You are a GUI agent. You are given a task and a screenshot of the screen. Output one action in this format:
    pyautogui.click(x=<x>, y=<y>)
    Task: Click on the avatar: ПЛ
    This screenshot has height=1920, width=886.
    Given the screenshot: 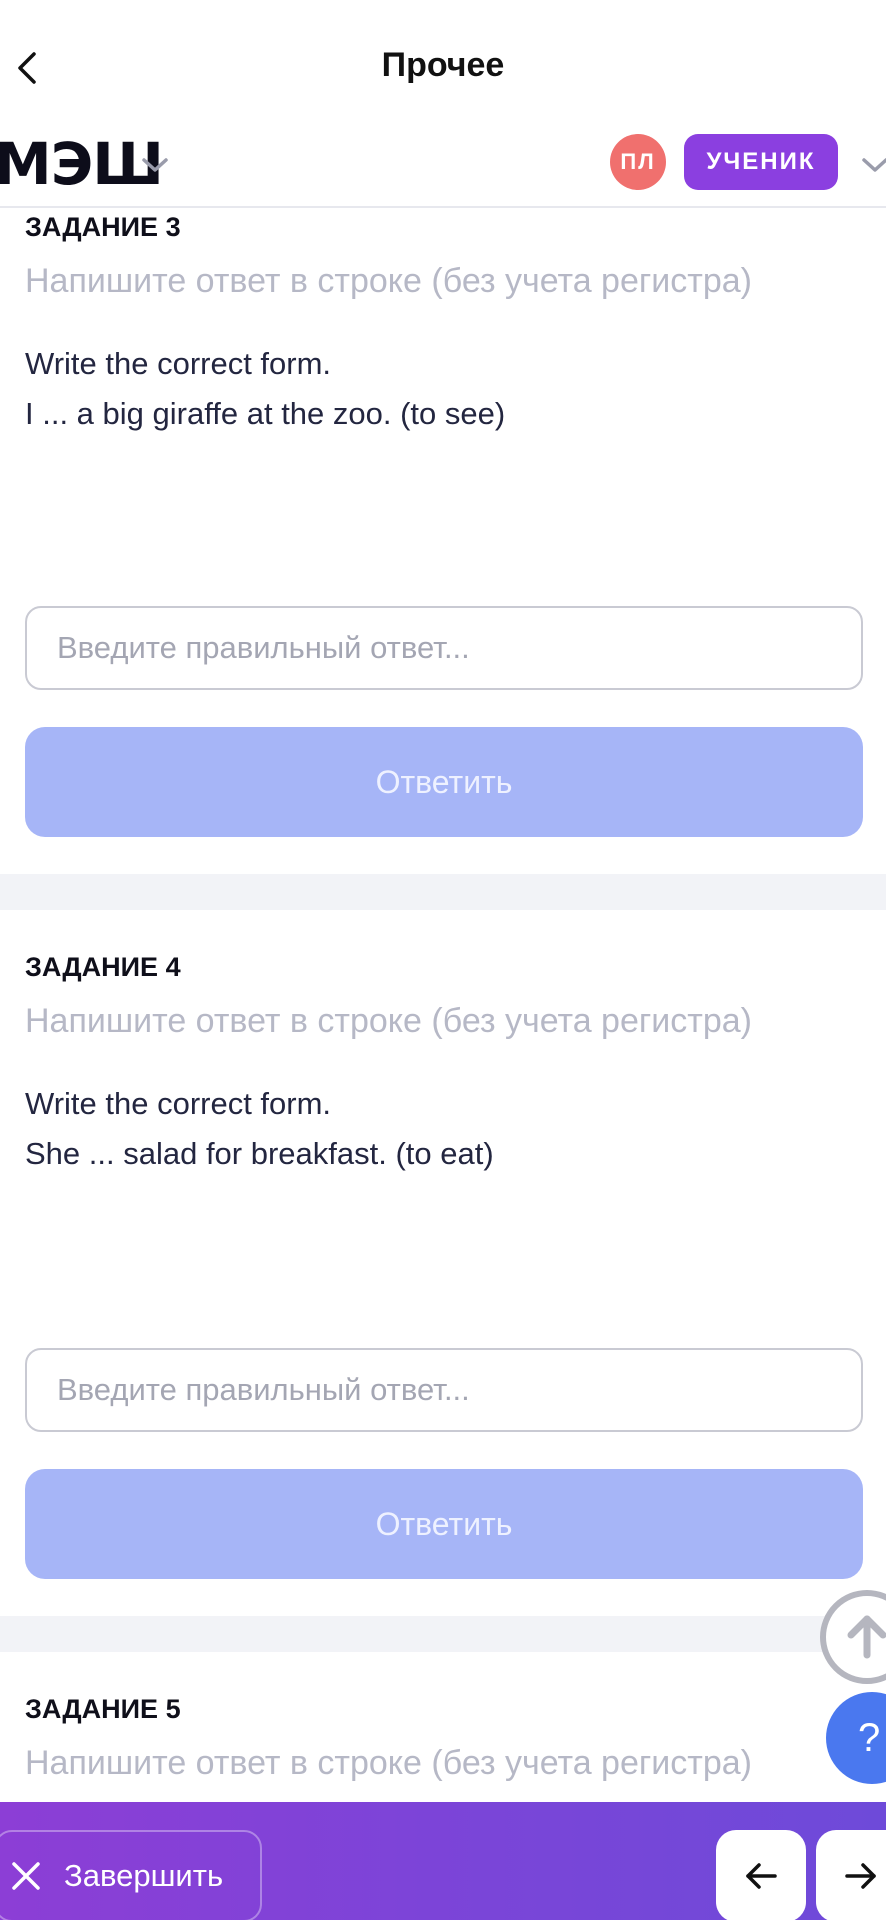 What is the action you would take?
    pyautogui.click(x=638, y=162)
    